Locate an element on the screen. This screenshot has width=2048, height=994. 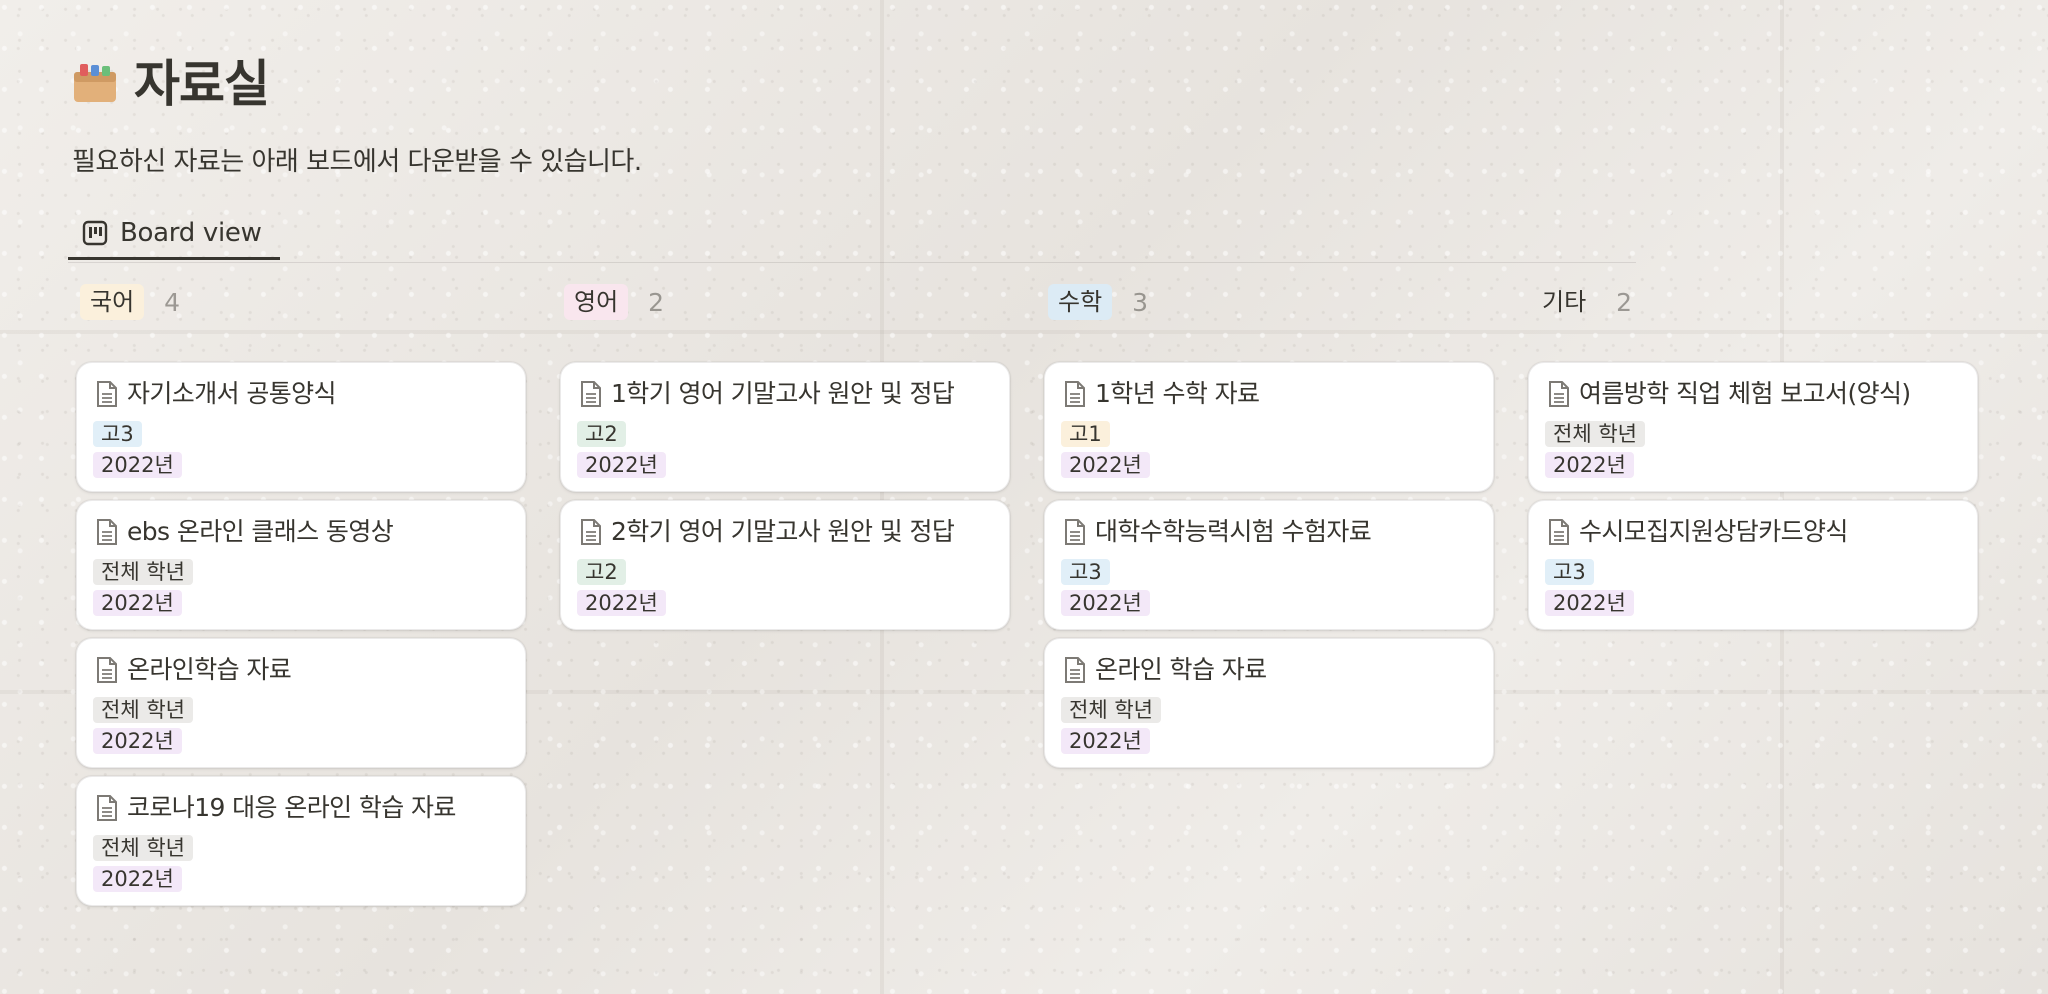
group-count: 3 is located at coordinates (1140, 302).